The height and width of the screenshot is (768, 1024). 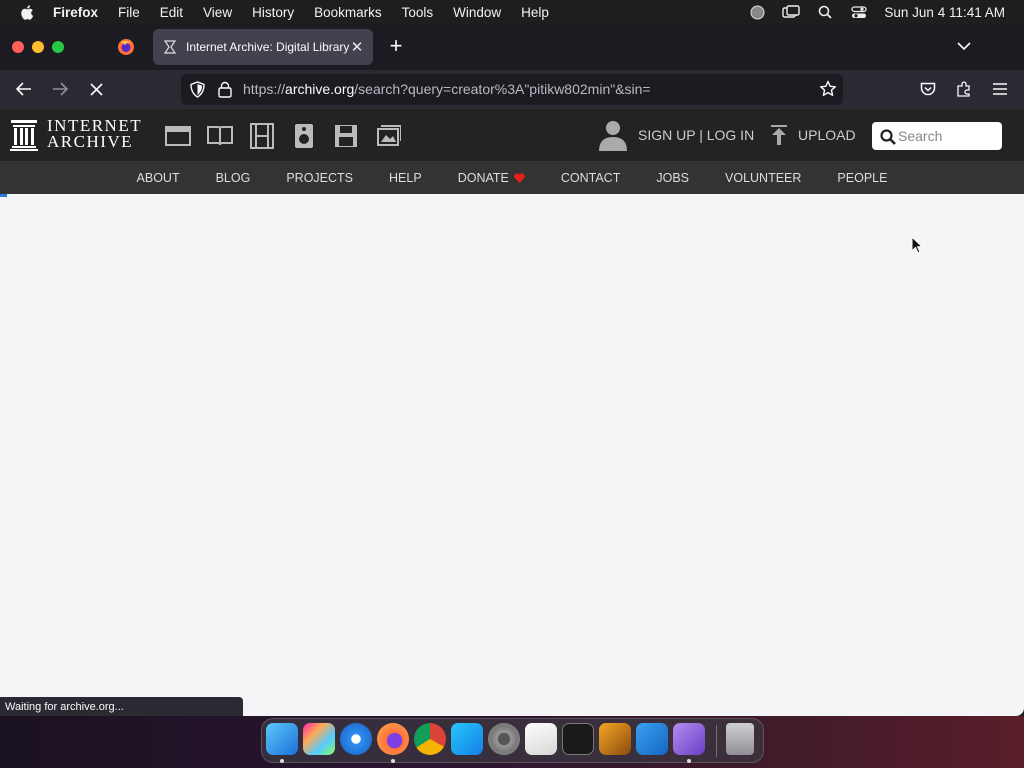 I want to click on menu-tools: Tools, so click(x=418, y=12).